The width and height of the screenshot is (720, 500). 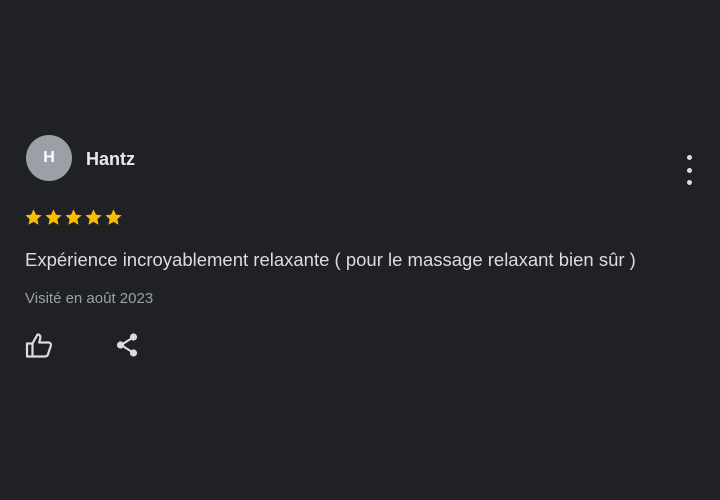 I want to click on like-button, so click(x=39, y=345).